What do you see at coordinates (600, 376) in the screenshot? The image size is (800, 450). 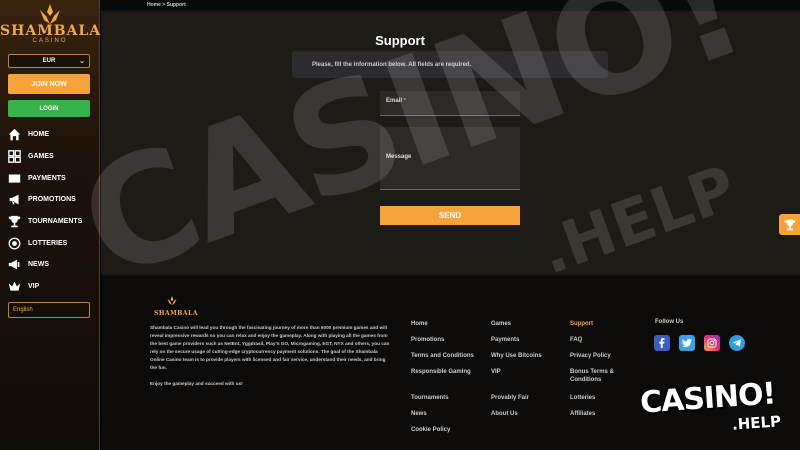 I see `footer-link-bonus-terms: Bonus Terms & Conditions` at bounding box center [600, 376].